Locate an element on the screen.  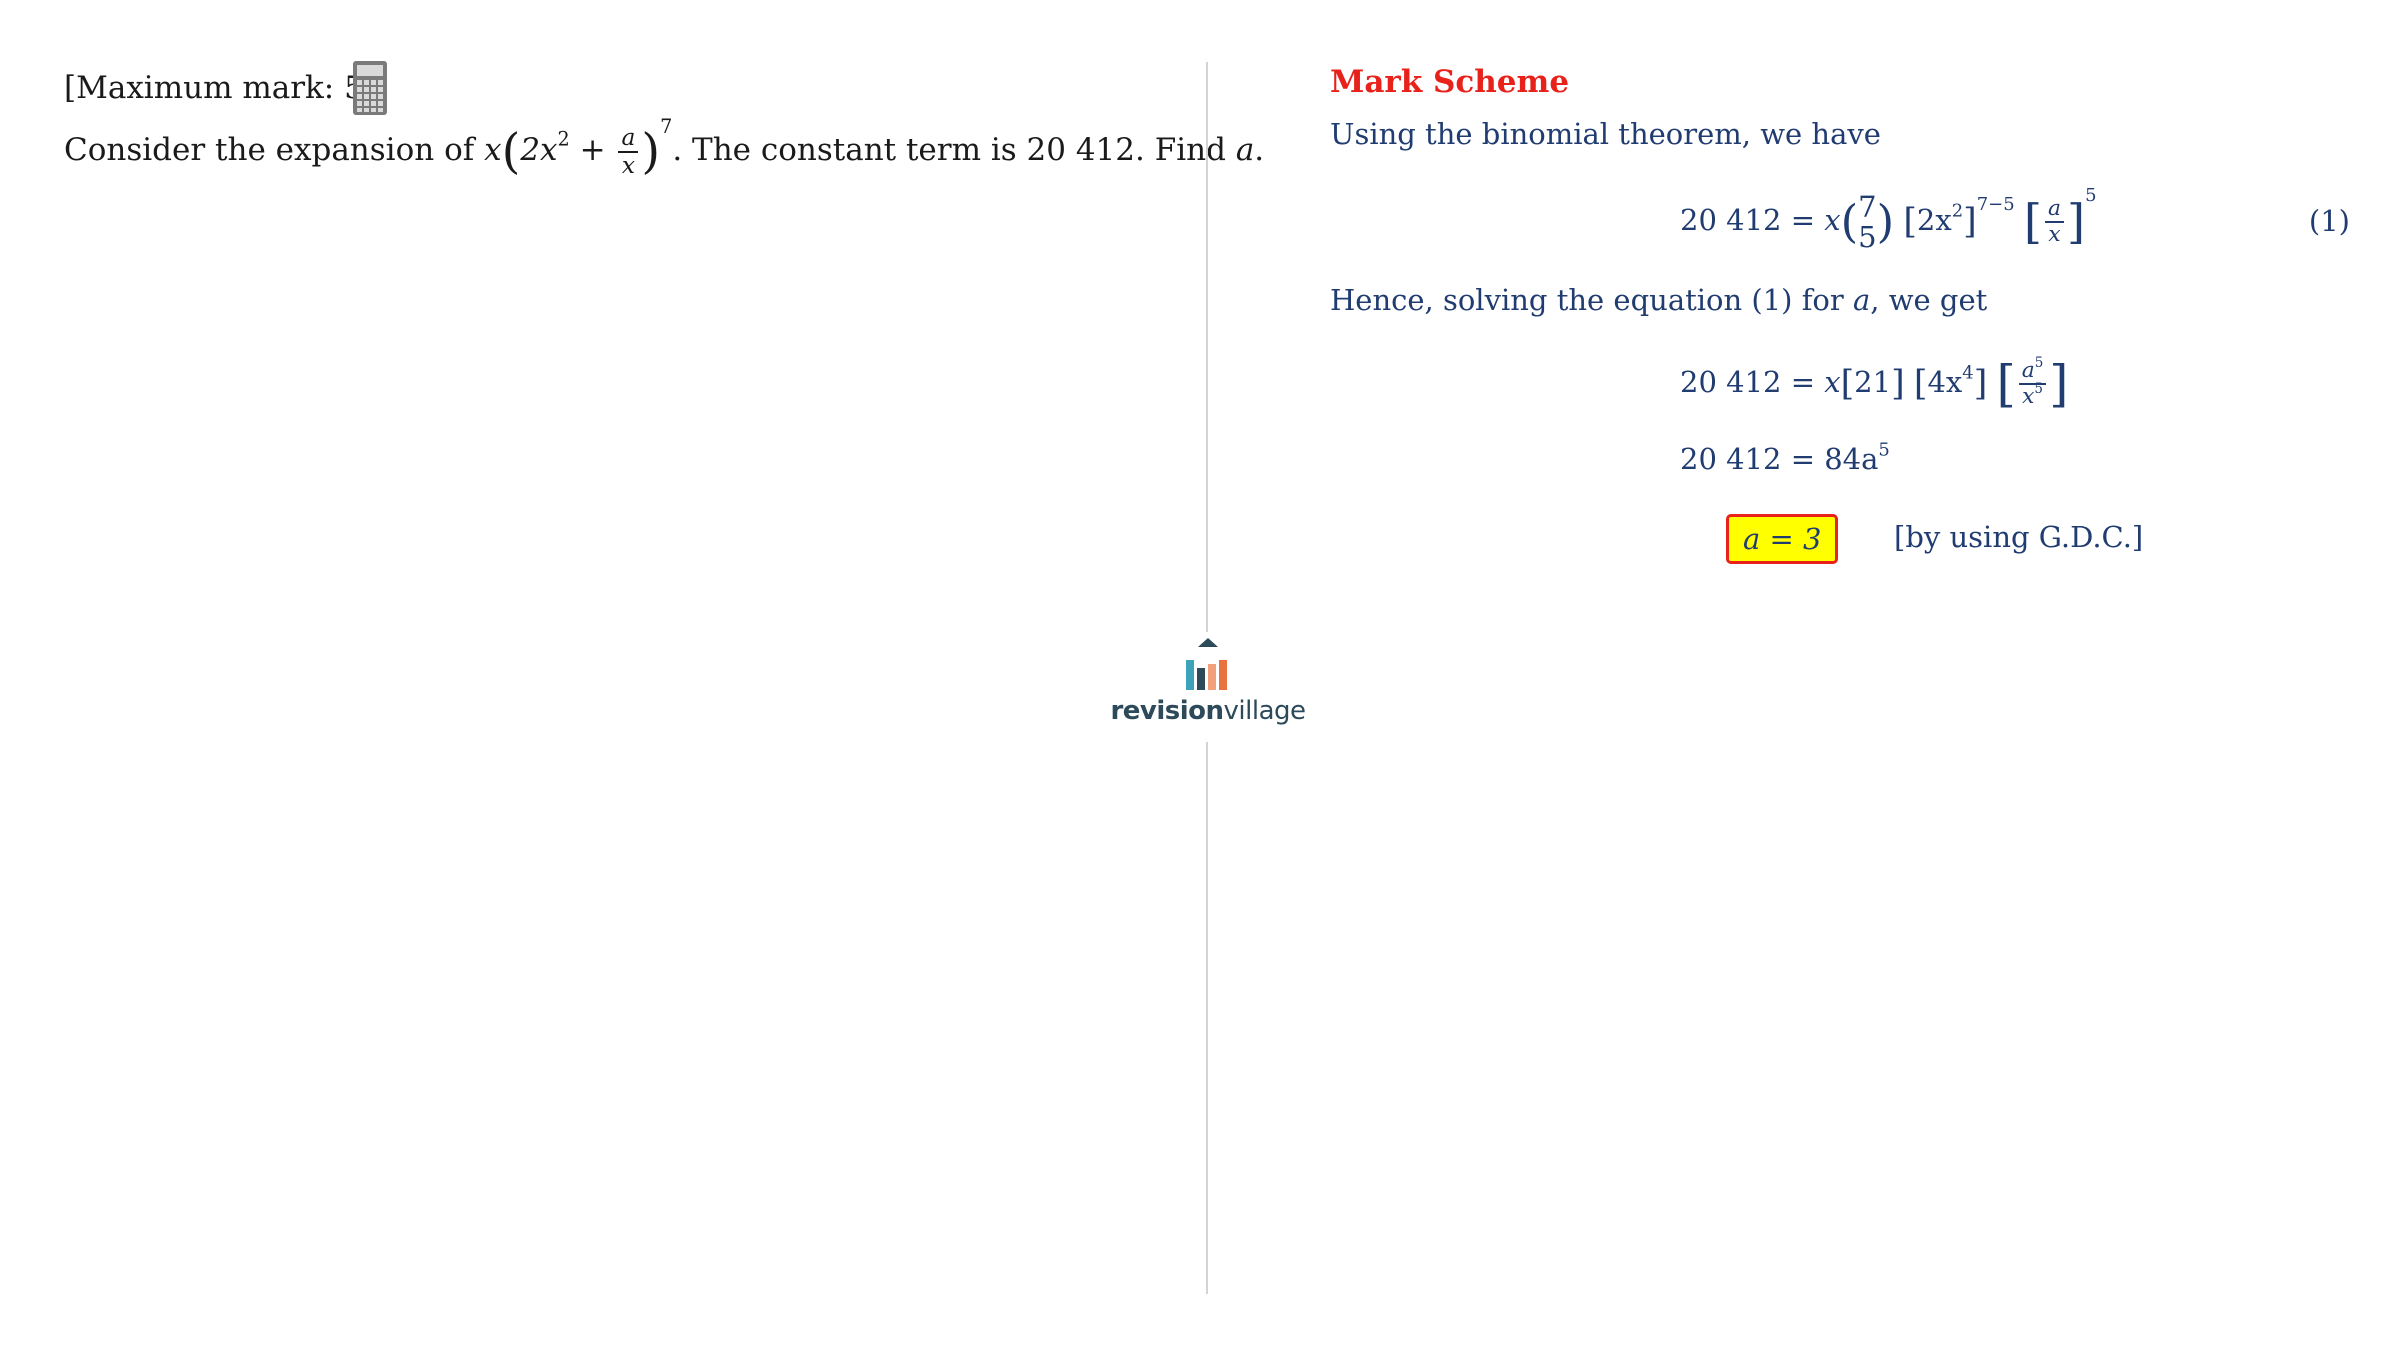
eq1-x: x is located at coordinates (1832, 220).